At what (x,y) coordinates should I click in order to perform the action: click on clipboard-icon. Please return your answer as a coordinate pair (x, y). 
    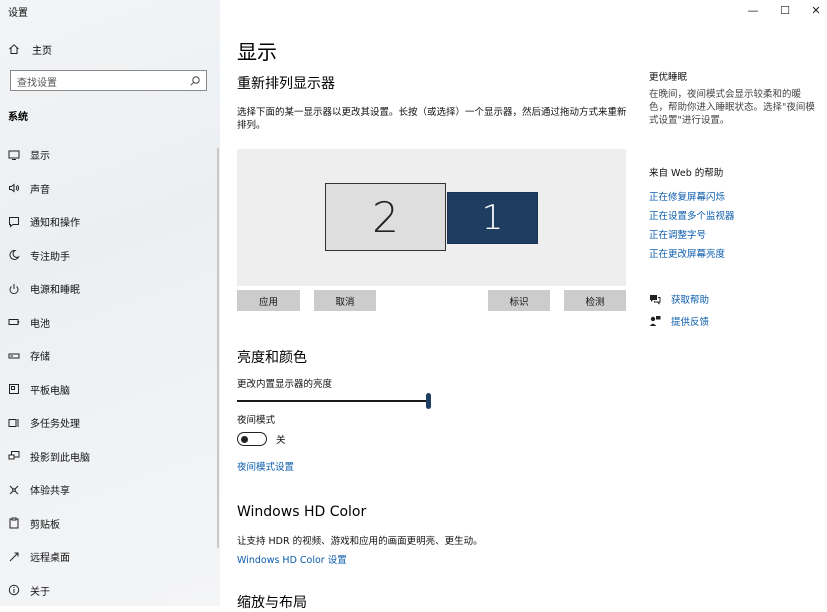
    Looking at the image, I should click on (14, 523).